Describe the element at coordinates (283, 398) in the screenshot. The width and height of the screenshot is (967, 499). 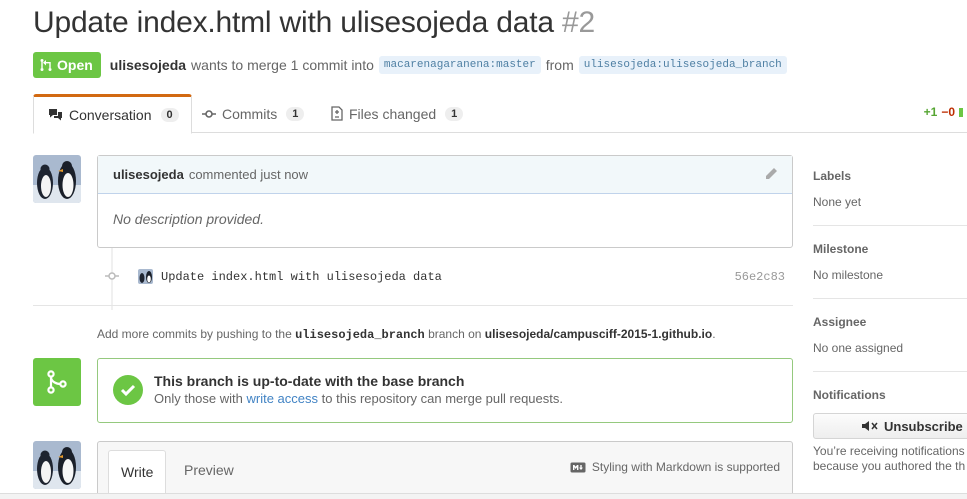
I see `write-access-link: write access` at that location.